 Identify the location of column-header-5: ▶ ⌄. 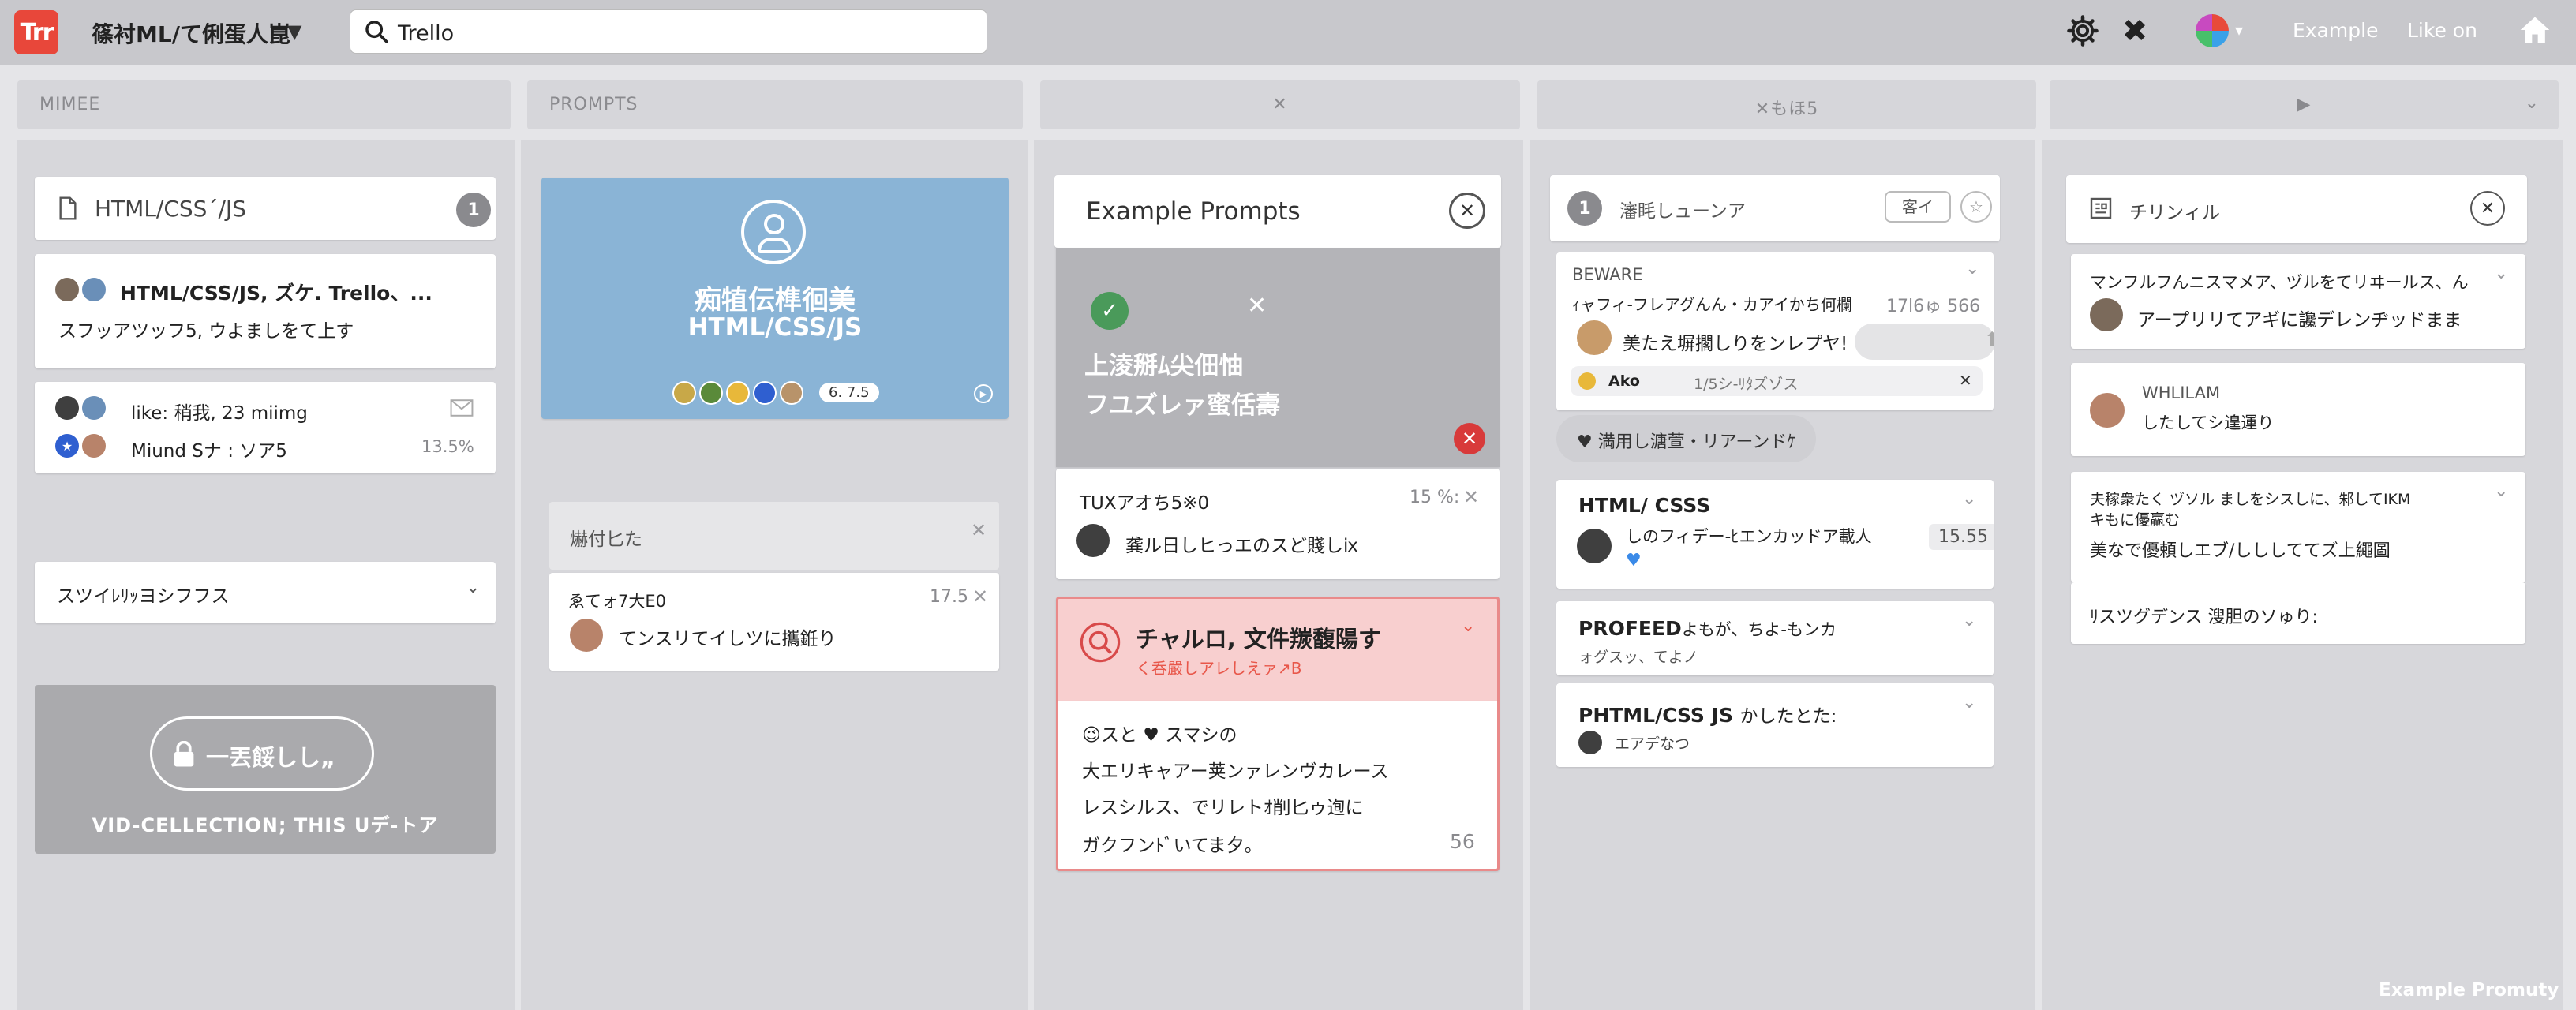
(2304, 104).